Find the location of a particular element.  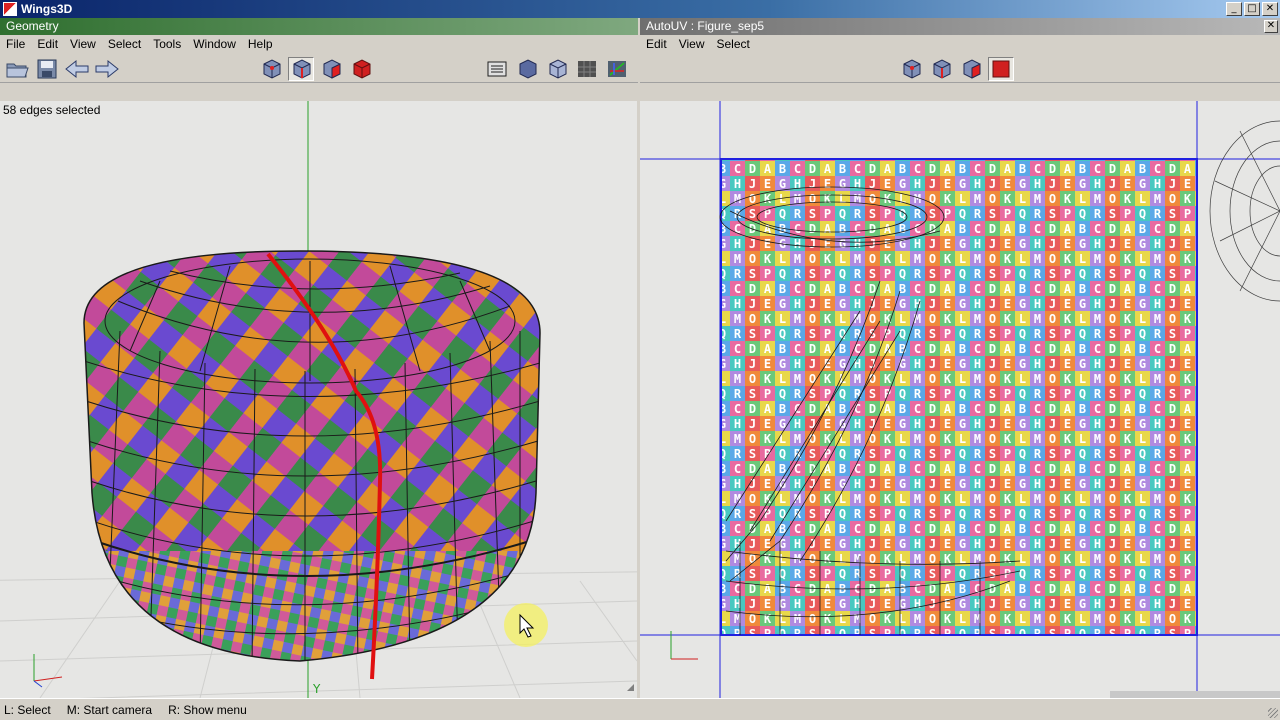

resize-grip-icon is located at coordinates (630, 687).